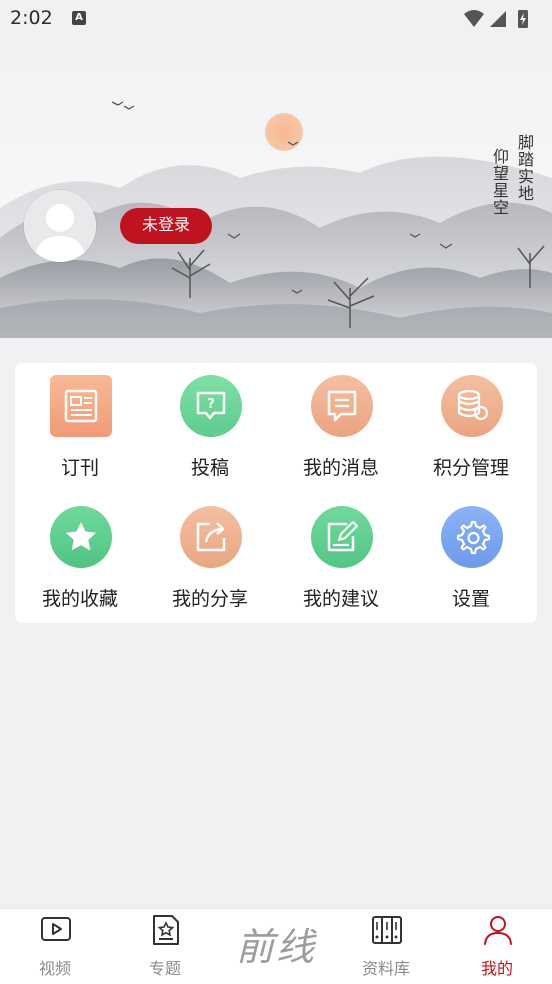  I want to click on message-icon, so click(342, 406).